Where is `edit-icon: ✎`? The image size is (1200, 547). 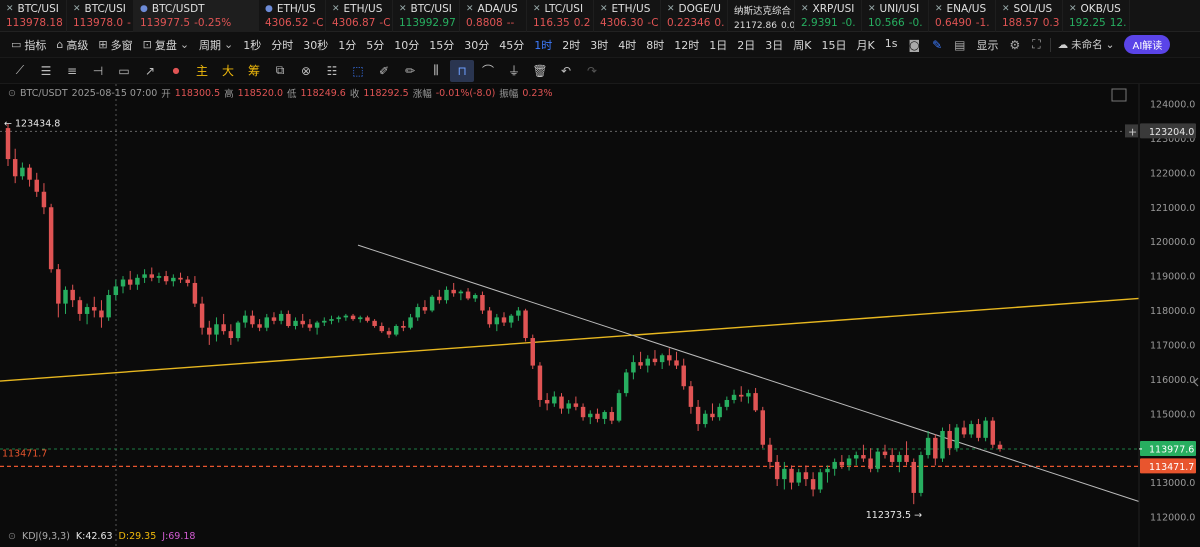 edit-icon: ✎ is located at coordinates (937, 45).